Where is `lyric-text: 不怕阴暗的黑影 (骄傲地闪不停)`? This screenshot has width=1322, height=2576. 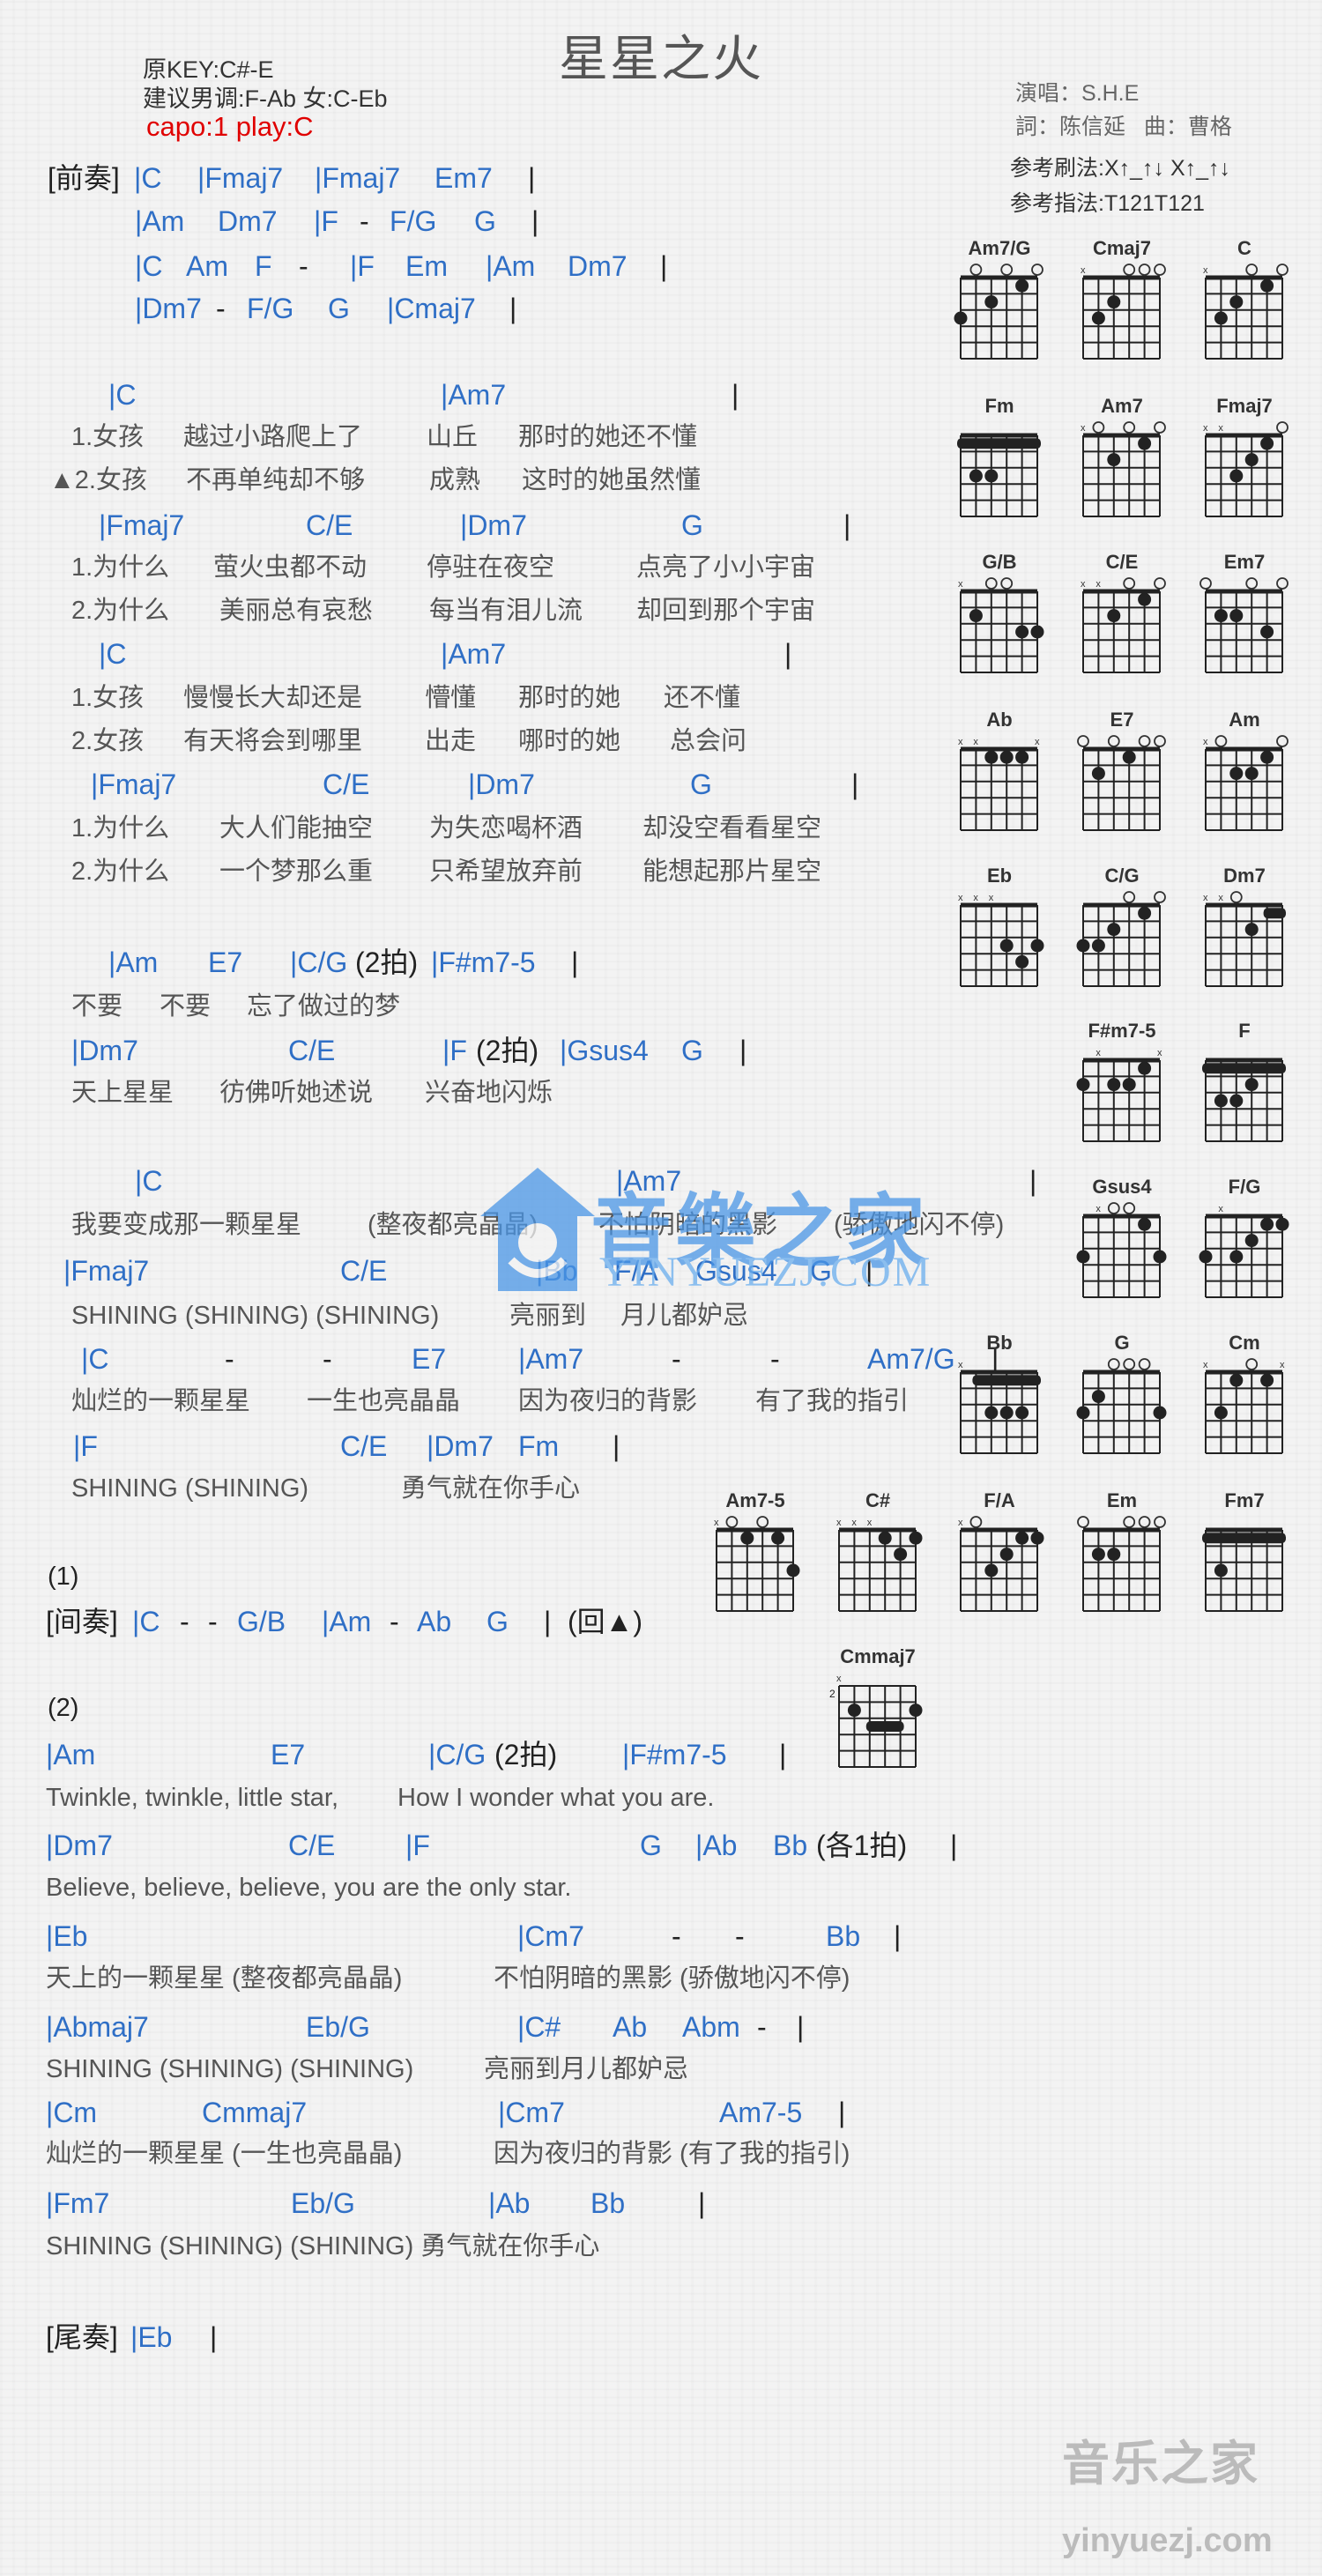 lyric-text: 不怕阴暗的黑影 (骄傲地闪不停) is located at coordinates (672, 1978).